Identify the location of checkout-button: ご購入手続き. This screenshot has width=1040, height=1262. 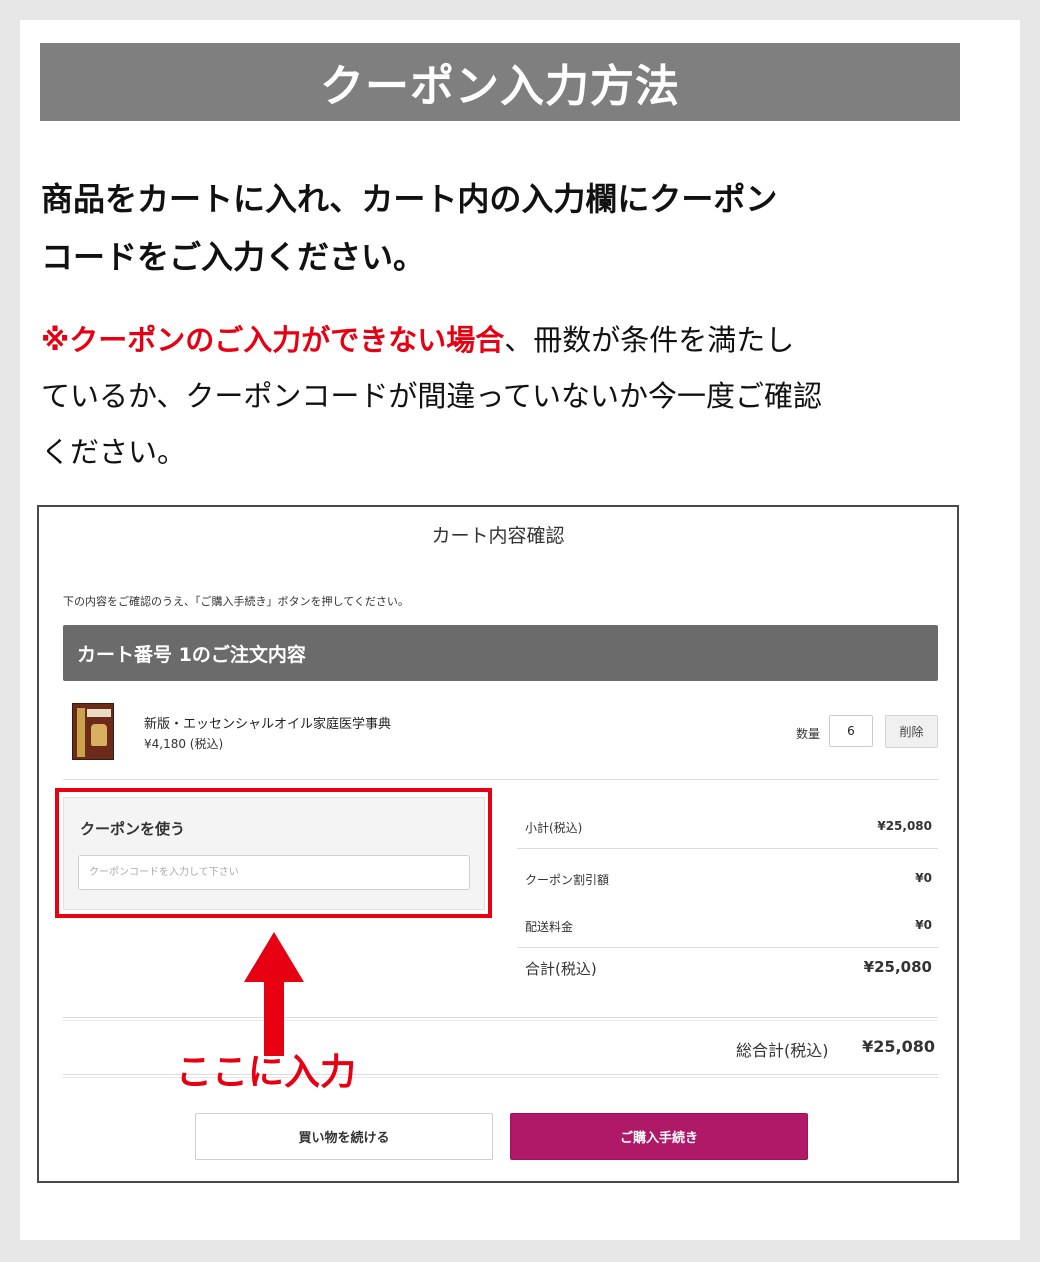
(659, 1136).